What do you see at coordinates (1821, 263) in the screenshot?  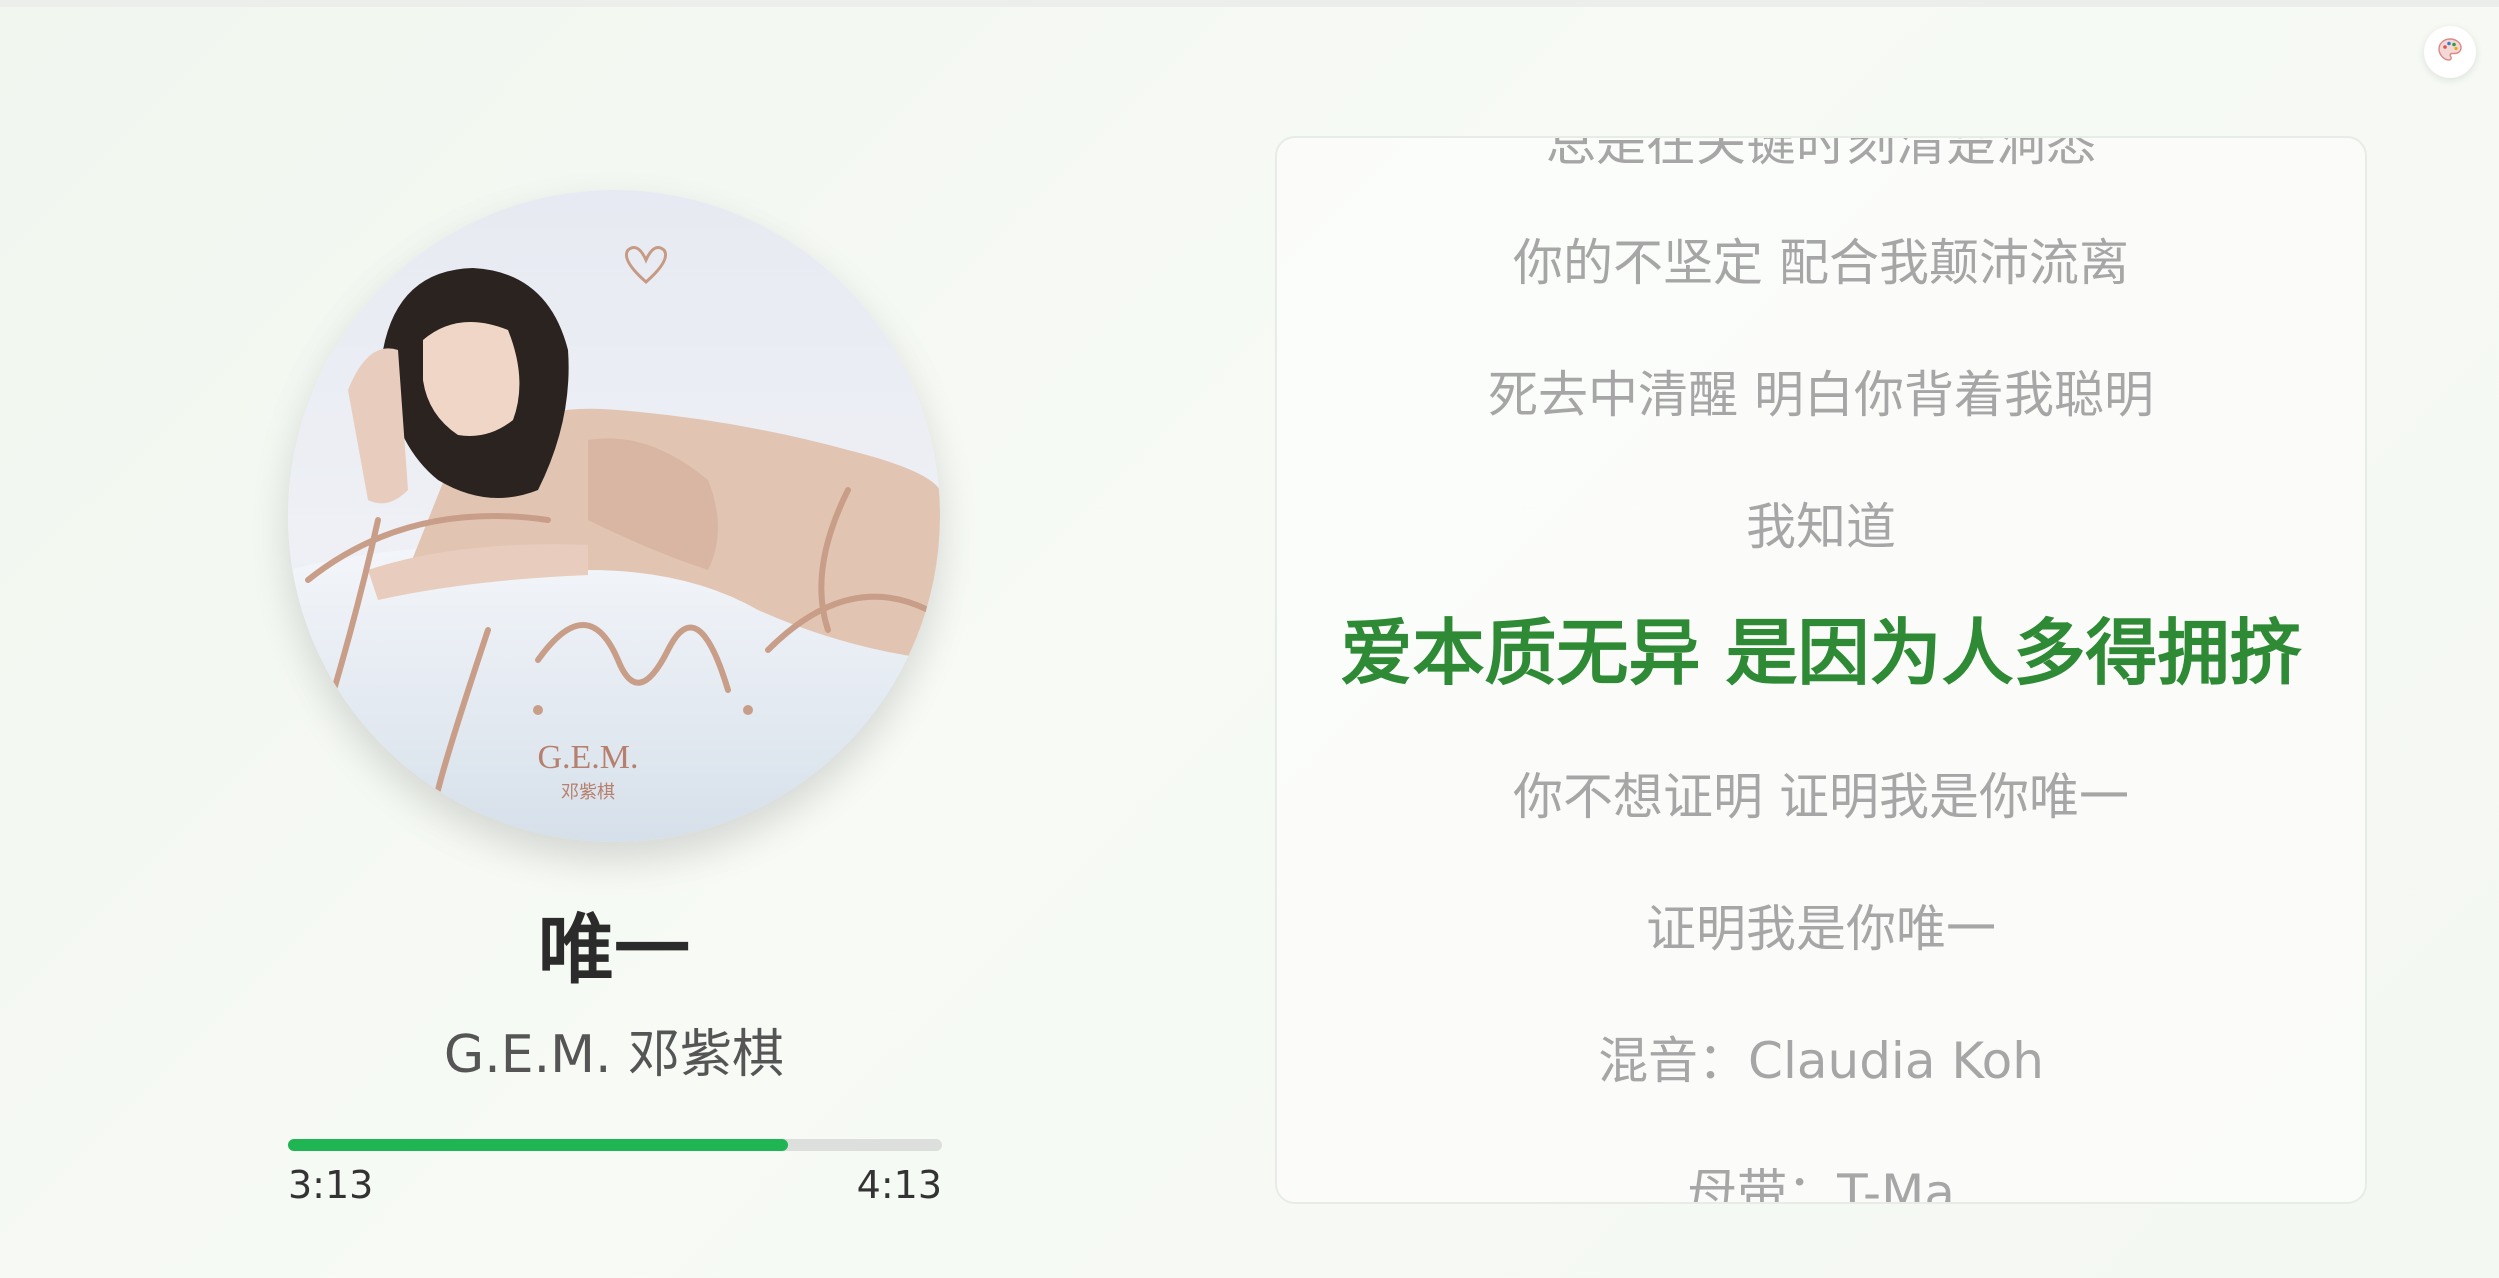 I see `lyric-line: 你的不坚定 配合我颠沛流离` at bounding box center [1821, 263].